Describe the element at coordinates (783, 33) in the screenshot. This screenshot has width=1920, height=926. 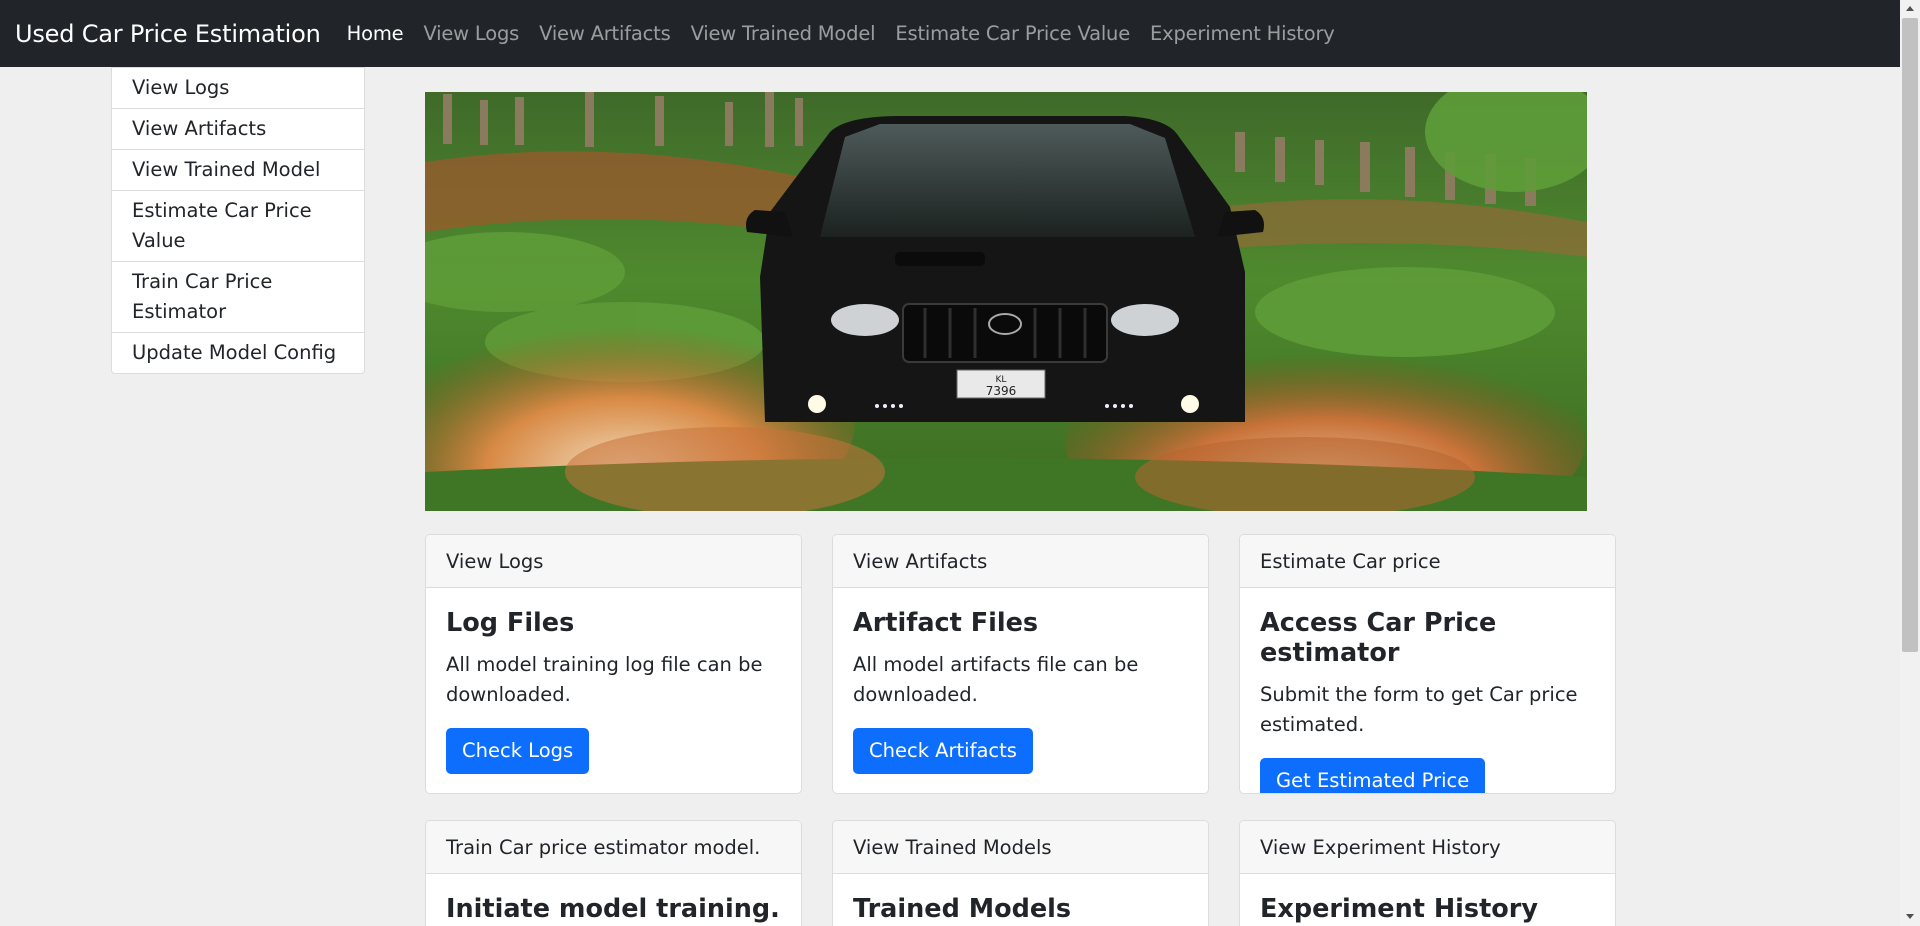
I see `nav-link-view-trained-model: View Trained Model` at that location.